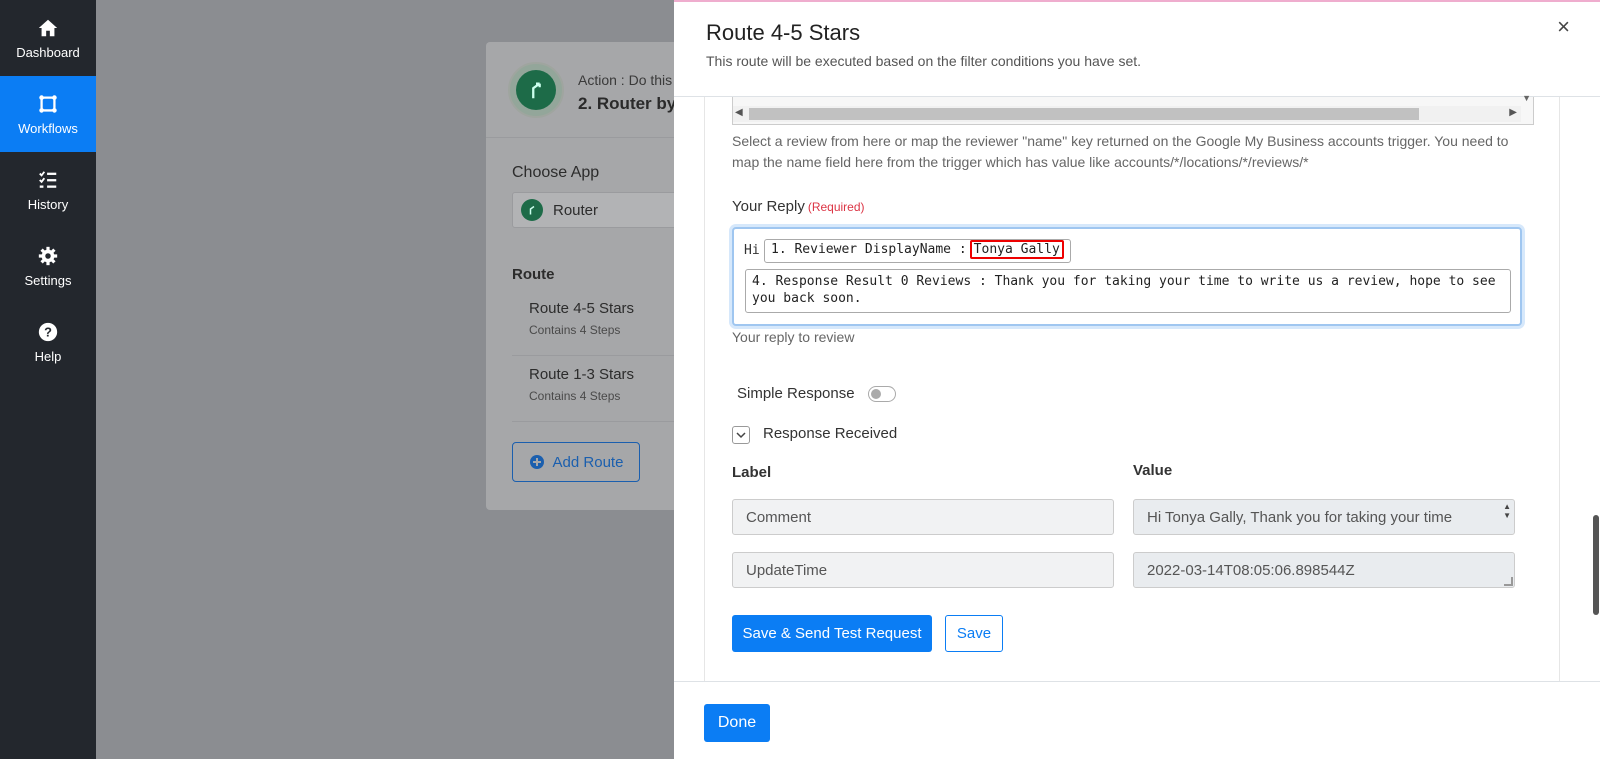 The image size is (1600, 759). I want to click on vertical-scrollbar, so click(1596, 389).